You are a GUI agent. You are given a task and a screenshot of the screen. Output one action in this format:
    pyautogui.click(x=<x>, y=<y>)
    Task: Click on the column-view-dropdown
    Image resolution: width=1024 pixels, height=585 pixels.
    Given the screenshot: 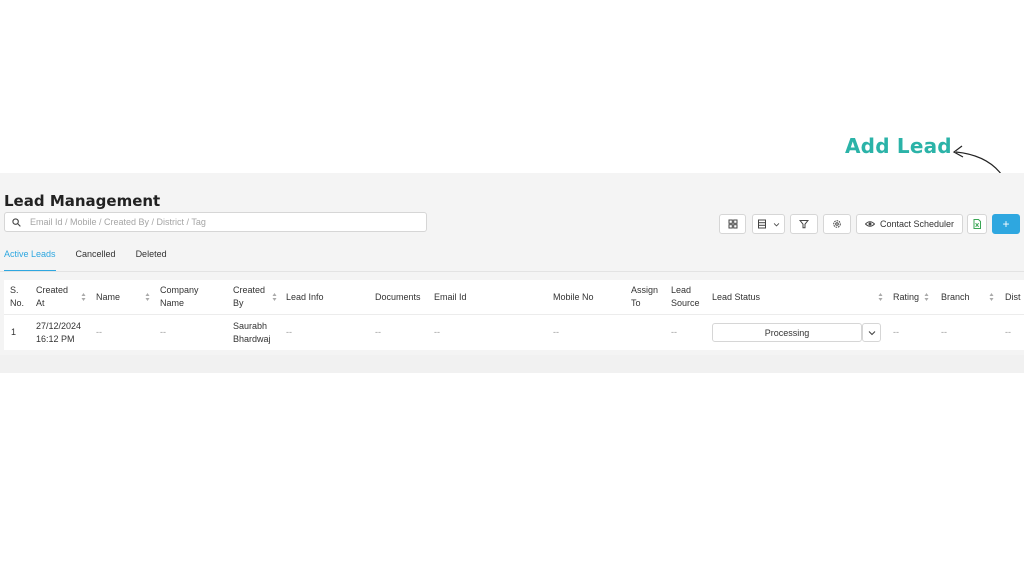 What is the action you would take?
    pyautogui.click(x=768, y=224)
    